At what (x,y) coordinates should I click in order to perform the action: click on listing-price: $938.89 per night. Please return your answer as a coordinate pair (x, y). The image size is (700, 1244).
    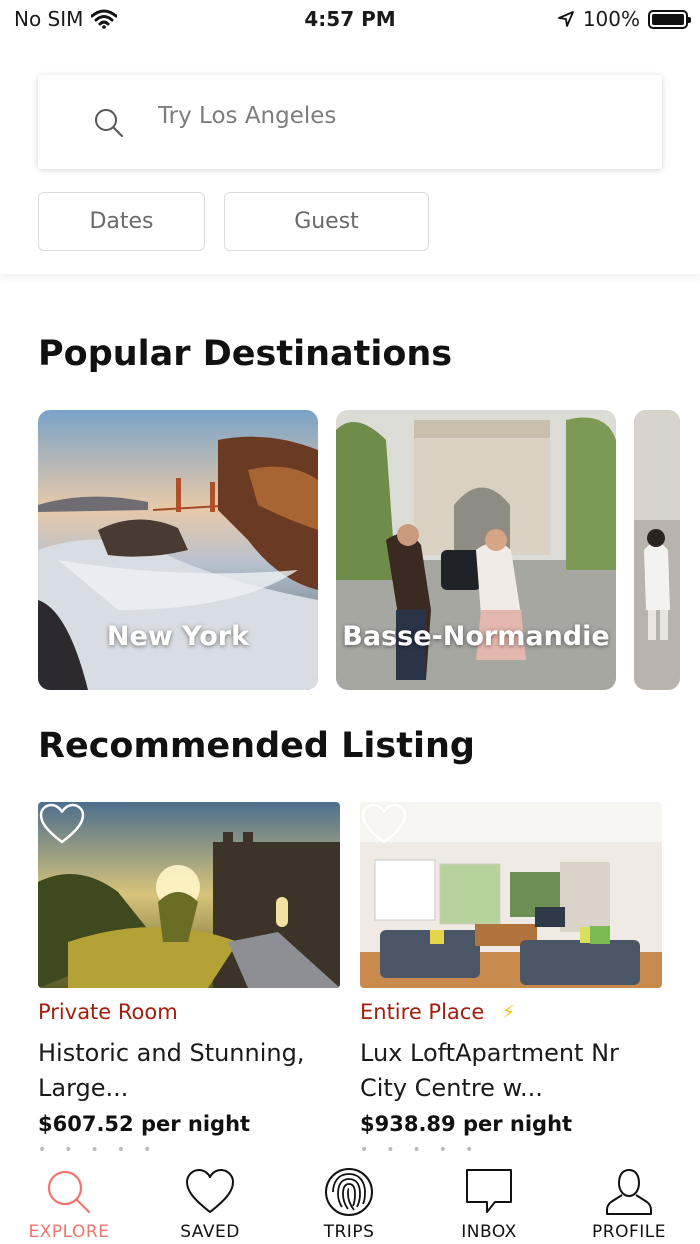
    Looking at the image, I should click on (466, 1124).